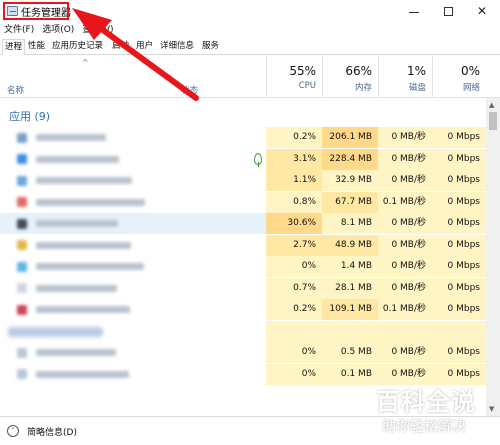 The image size is (500, 445). Describe the element at coordinates (491, 105) in the screenshot. I see `scroll-up-icon: ▲` at that location.